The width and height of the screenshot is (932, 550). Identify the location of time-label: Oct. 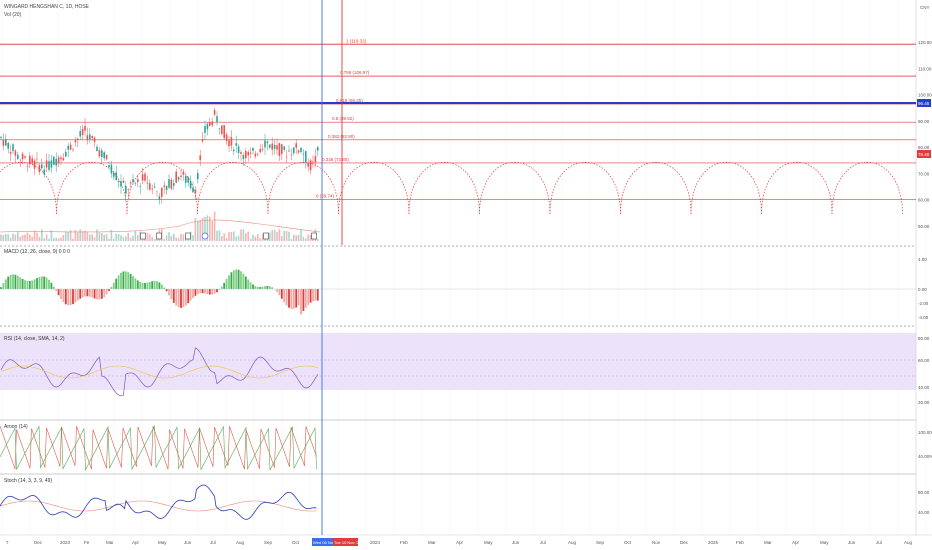
(296, 542).